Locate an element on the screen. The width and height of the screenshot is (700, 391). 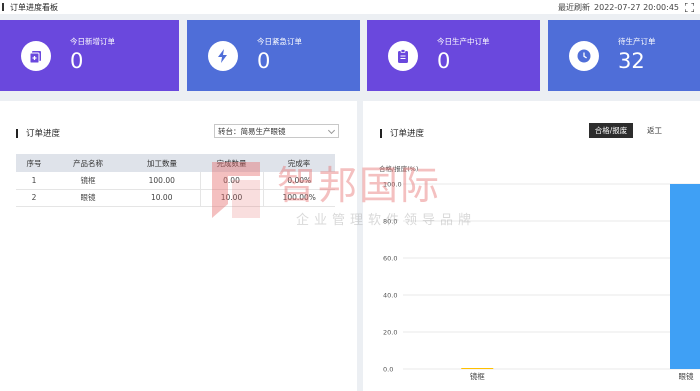
y-tick-label: 40.0 is located at coordinates (390, 296).